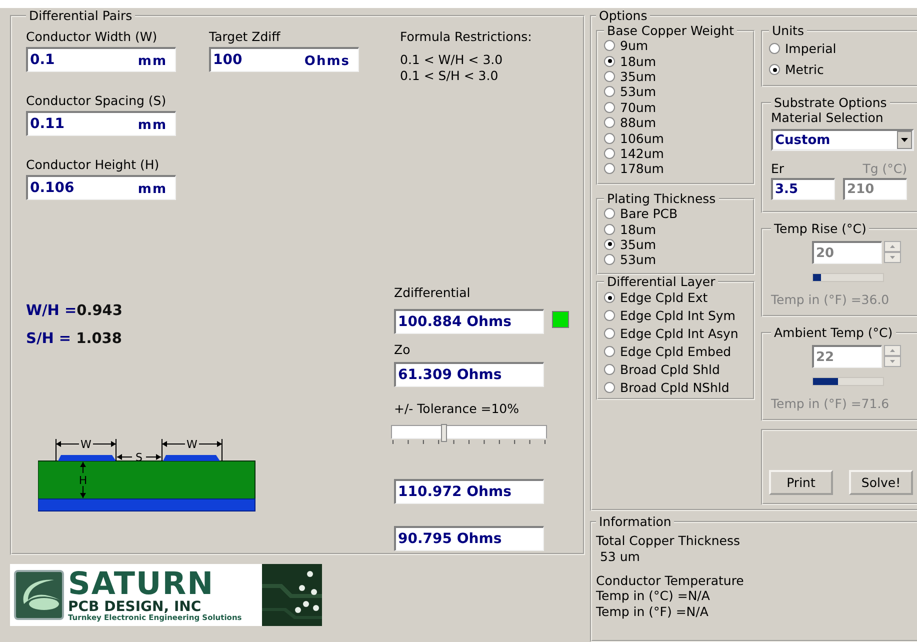 The width and height of the screenshot is (917, 642). I want to click on radio-label: Metric, so click(804, 69).